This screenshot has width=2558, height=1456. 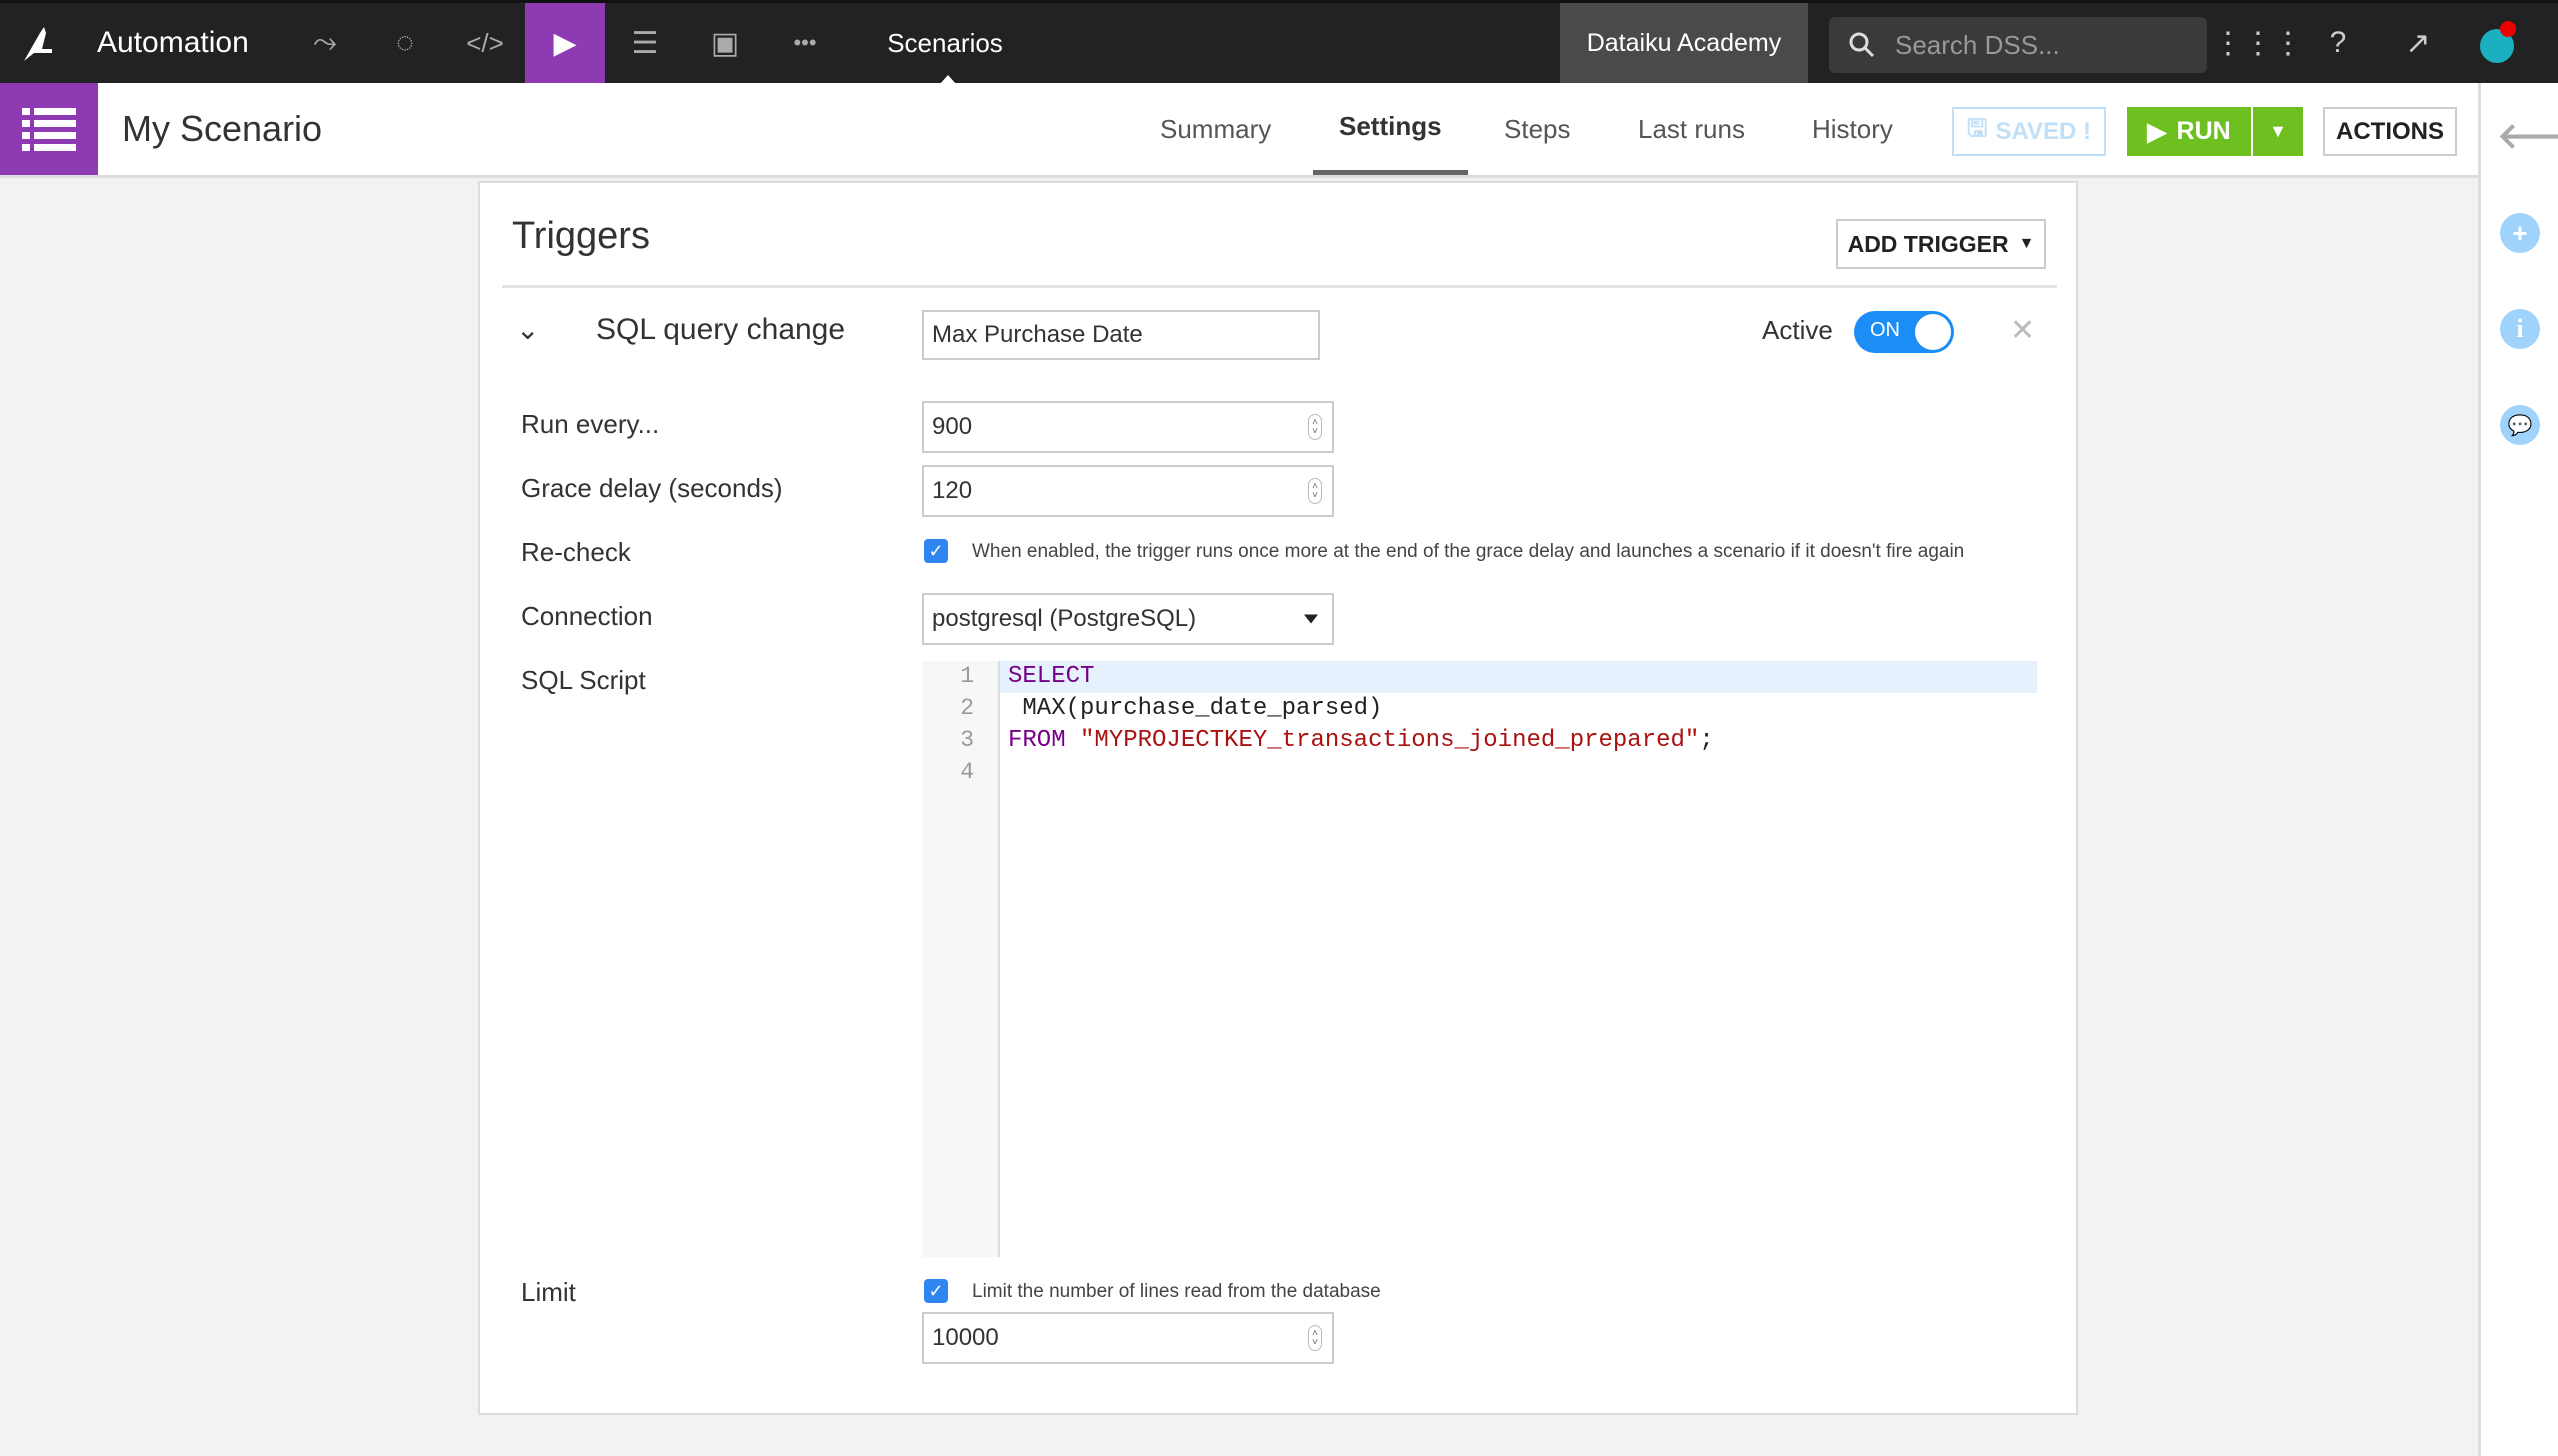 I want to click on flow-icon: ⤳, so click(x=325, y=43).